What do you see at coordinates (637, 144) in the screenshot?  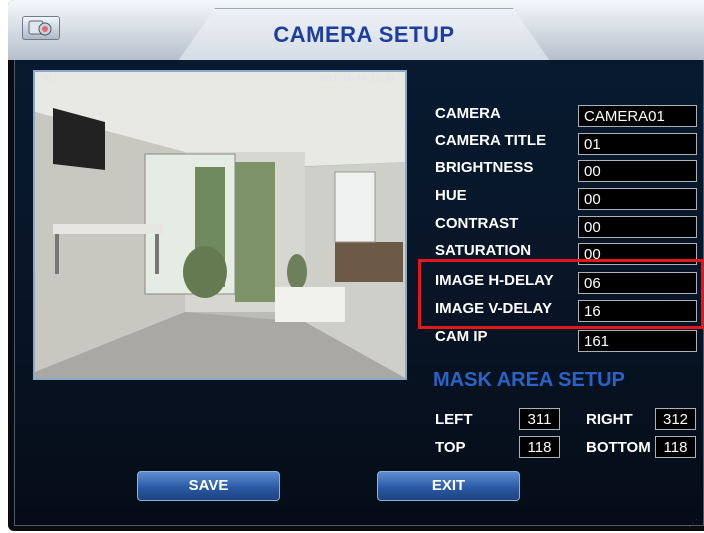 I see `camera-title-field: 01` at bounding box center [637, 144].